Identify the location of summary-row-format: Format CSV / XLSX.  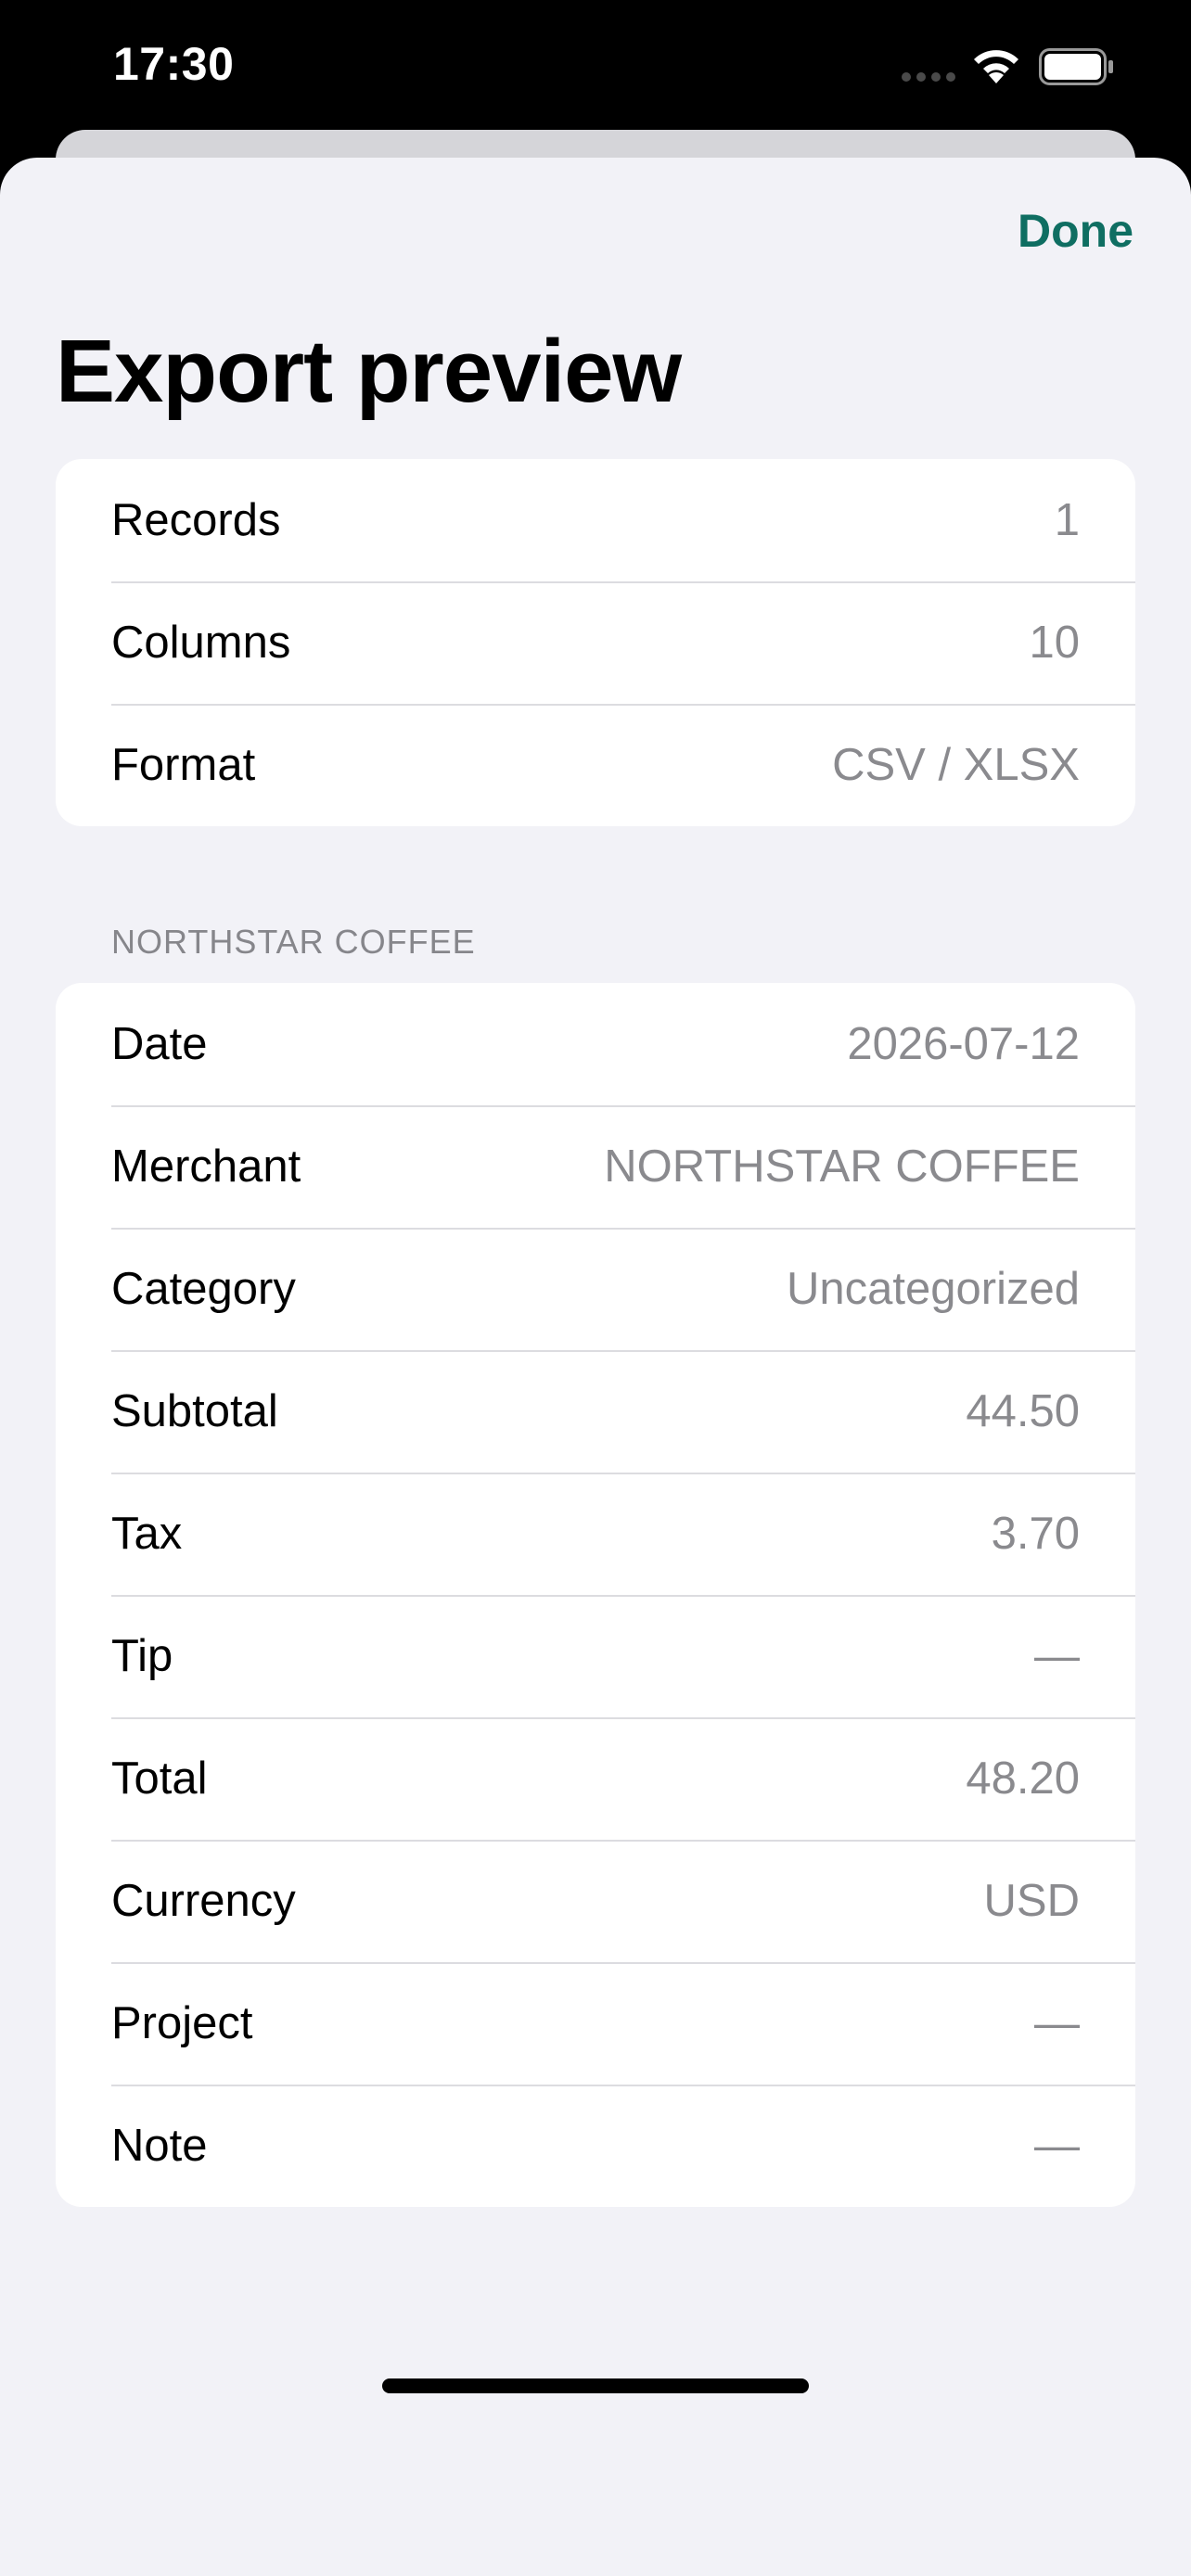
(595, 765).